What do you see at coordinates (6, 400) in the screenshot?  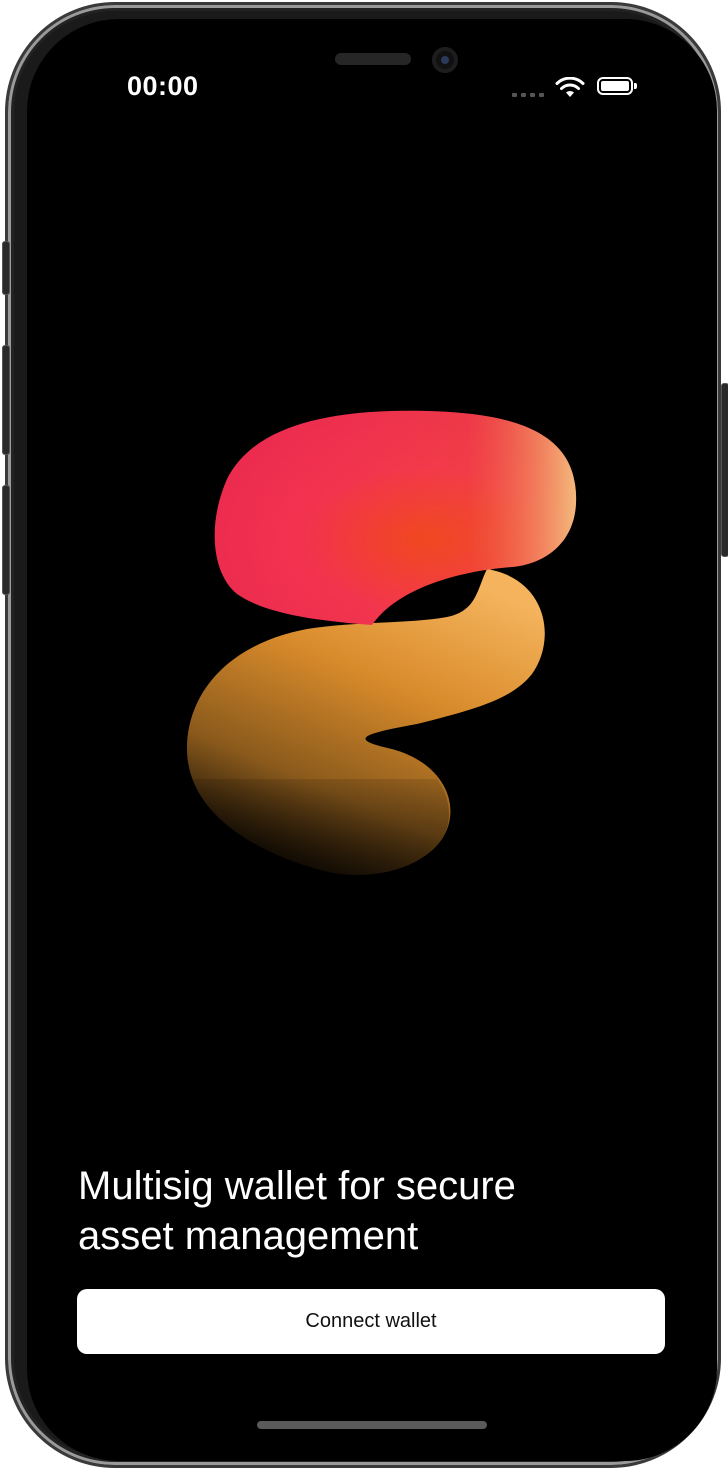 I see `volume-up-button` at bounding box center [6, 400].